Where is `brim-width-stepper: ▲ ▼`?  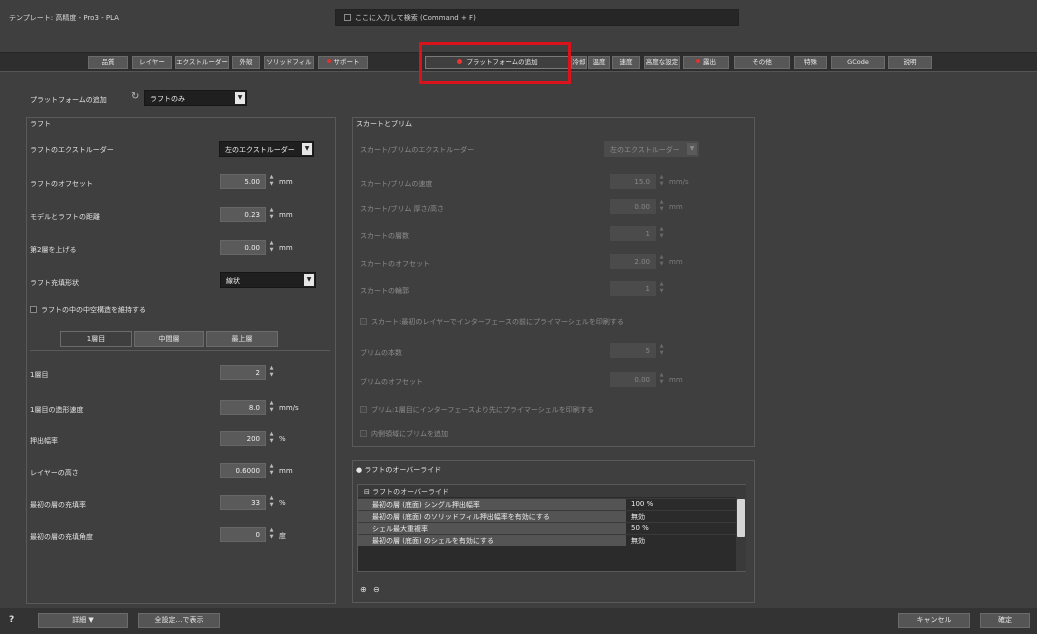 brim-width-stepper: ▲ ▼ is located at coordinates (661, 350).